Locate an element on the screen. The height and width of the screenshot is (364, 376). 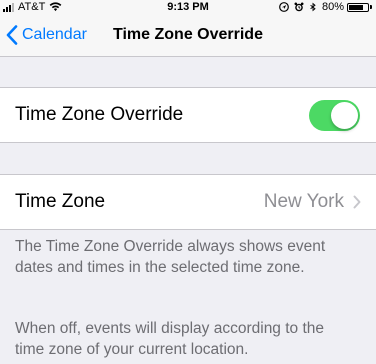
battery-icon is located at coordinates (358, 7).